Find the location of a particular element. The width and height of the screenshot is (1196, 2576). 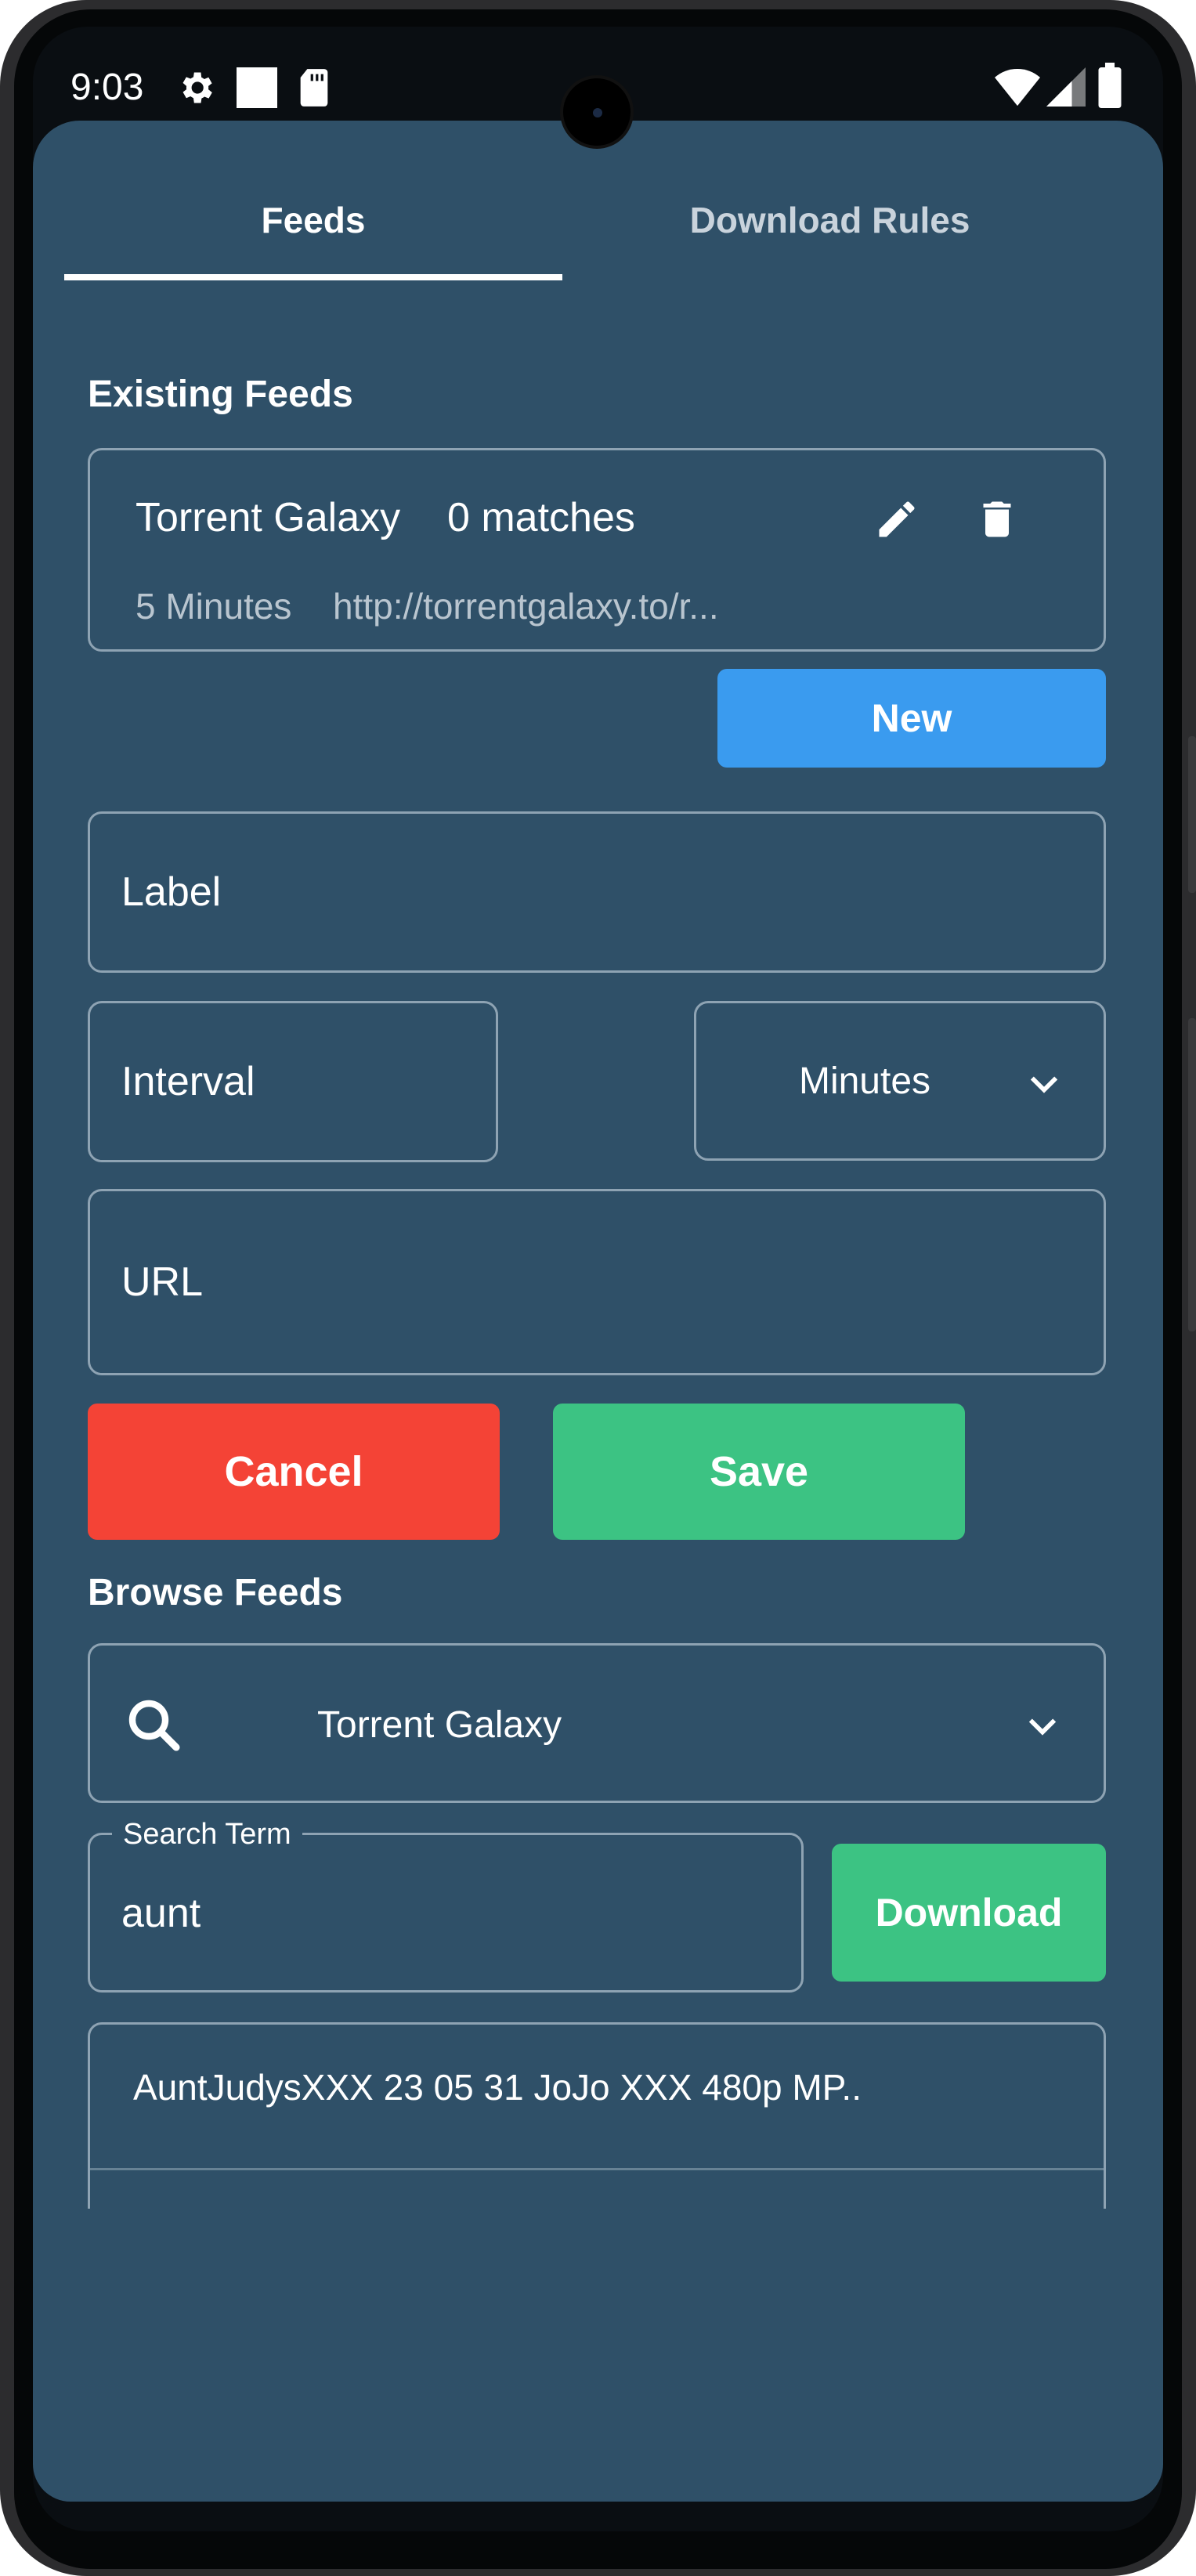

sd-card-icon is located at coordinates (314, 88).